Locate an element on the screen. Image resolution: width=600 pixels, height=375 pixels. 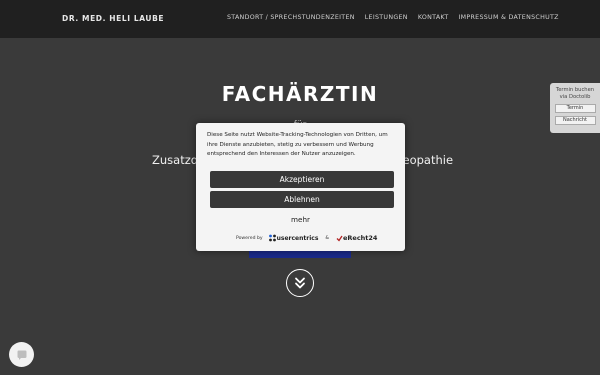
powered-by-row: Powered by usercentrics & eRecht24 is located at coordinates (306, 238).